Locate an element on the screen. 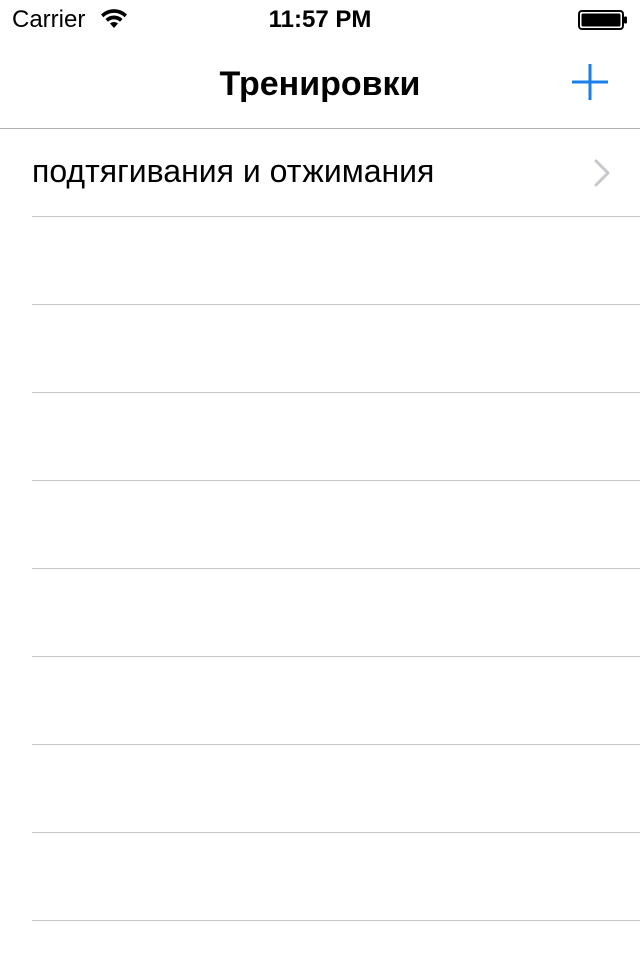  add-button is located at coordinates (590, 82).